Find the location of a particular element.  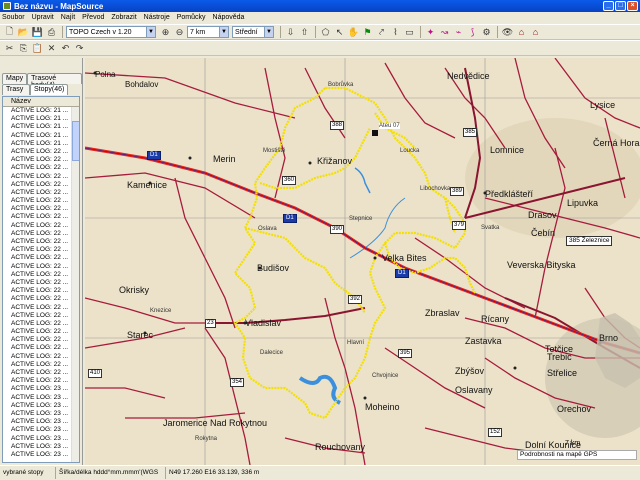

pointer-tool-icon: ↖ is located at coordinates (339, 32).